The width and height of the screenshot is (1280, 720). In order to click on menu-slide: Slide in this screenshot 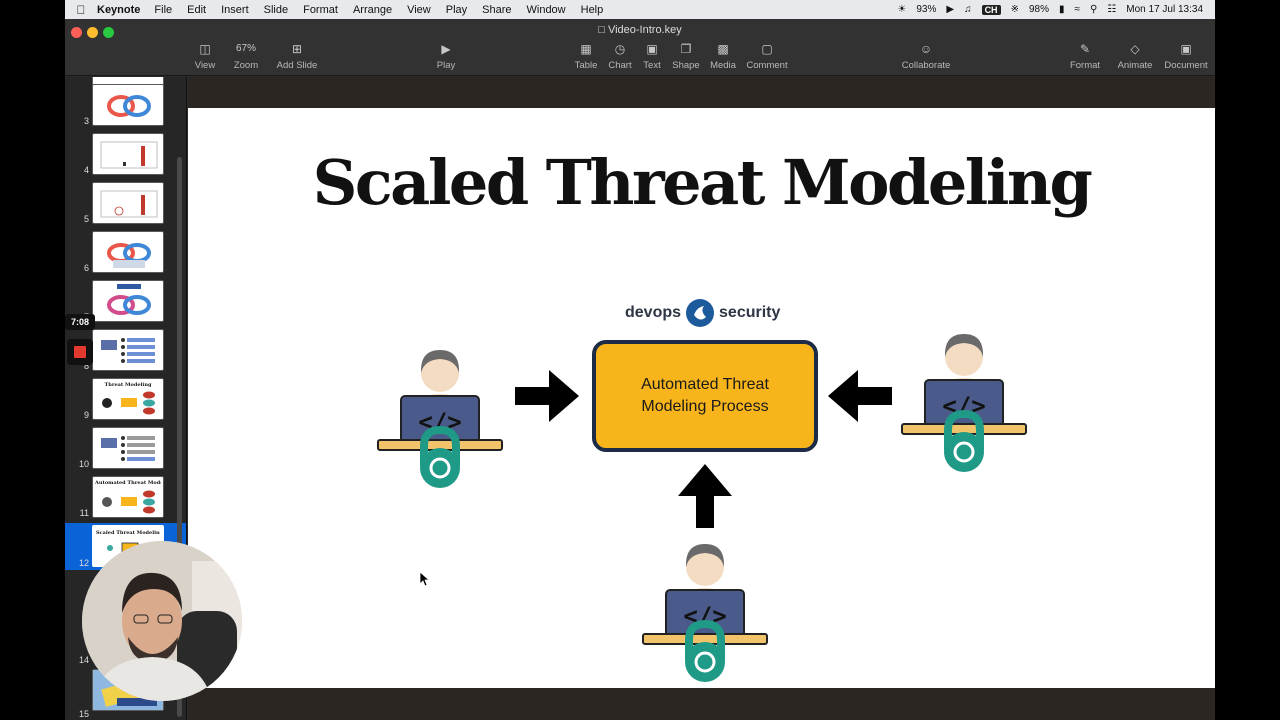, I will do `click(276, 10)`.